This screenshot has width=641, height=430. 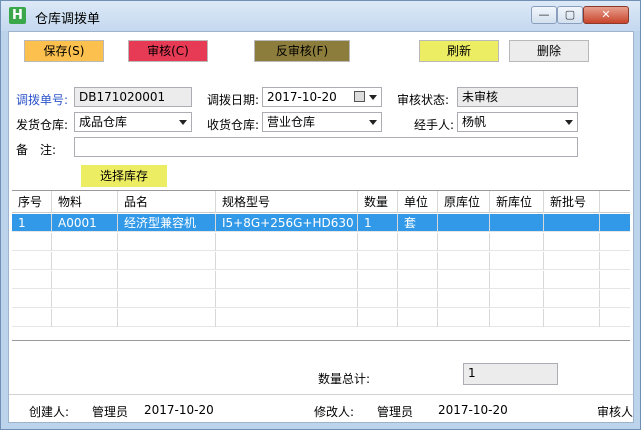 What do you see at coordinates (517, 202) in the screenshot?
I see `col-header: 新库位` at bounding box center [517, 202].